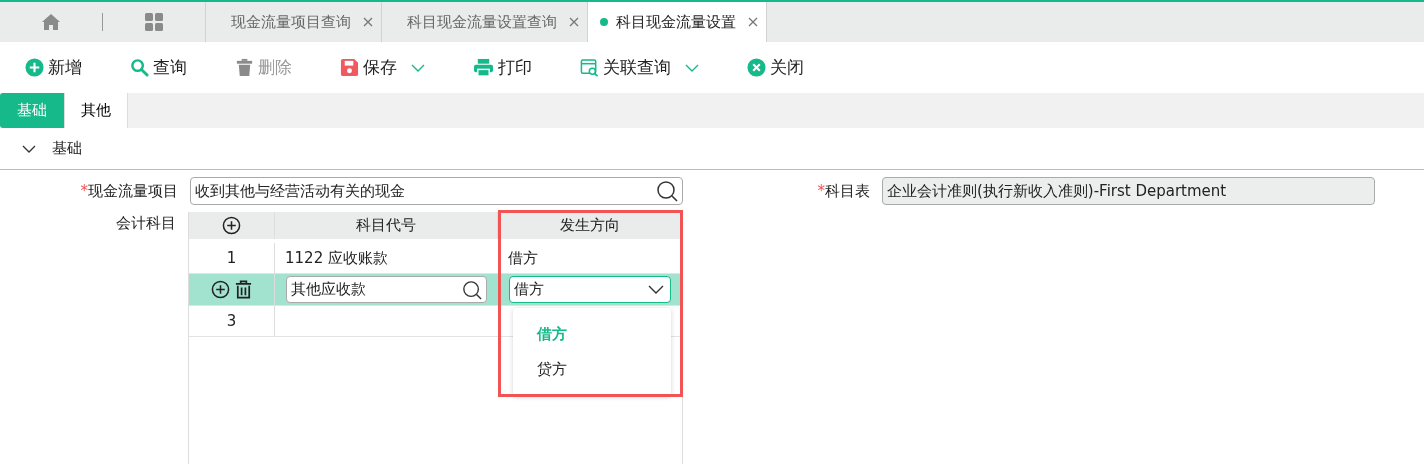  What do you see at coordinates (436, 191) in the screenshot?
I see `cash-flow-item-field: 收到其他与经营活动有关的现金` at bounding box center [436, 191].